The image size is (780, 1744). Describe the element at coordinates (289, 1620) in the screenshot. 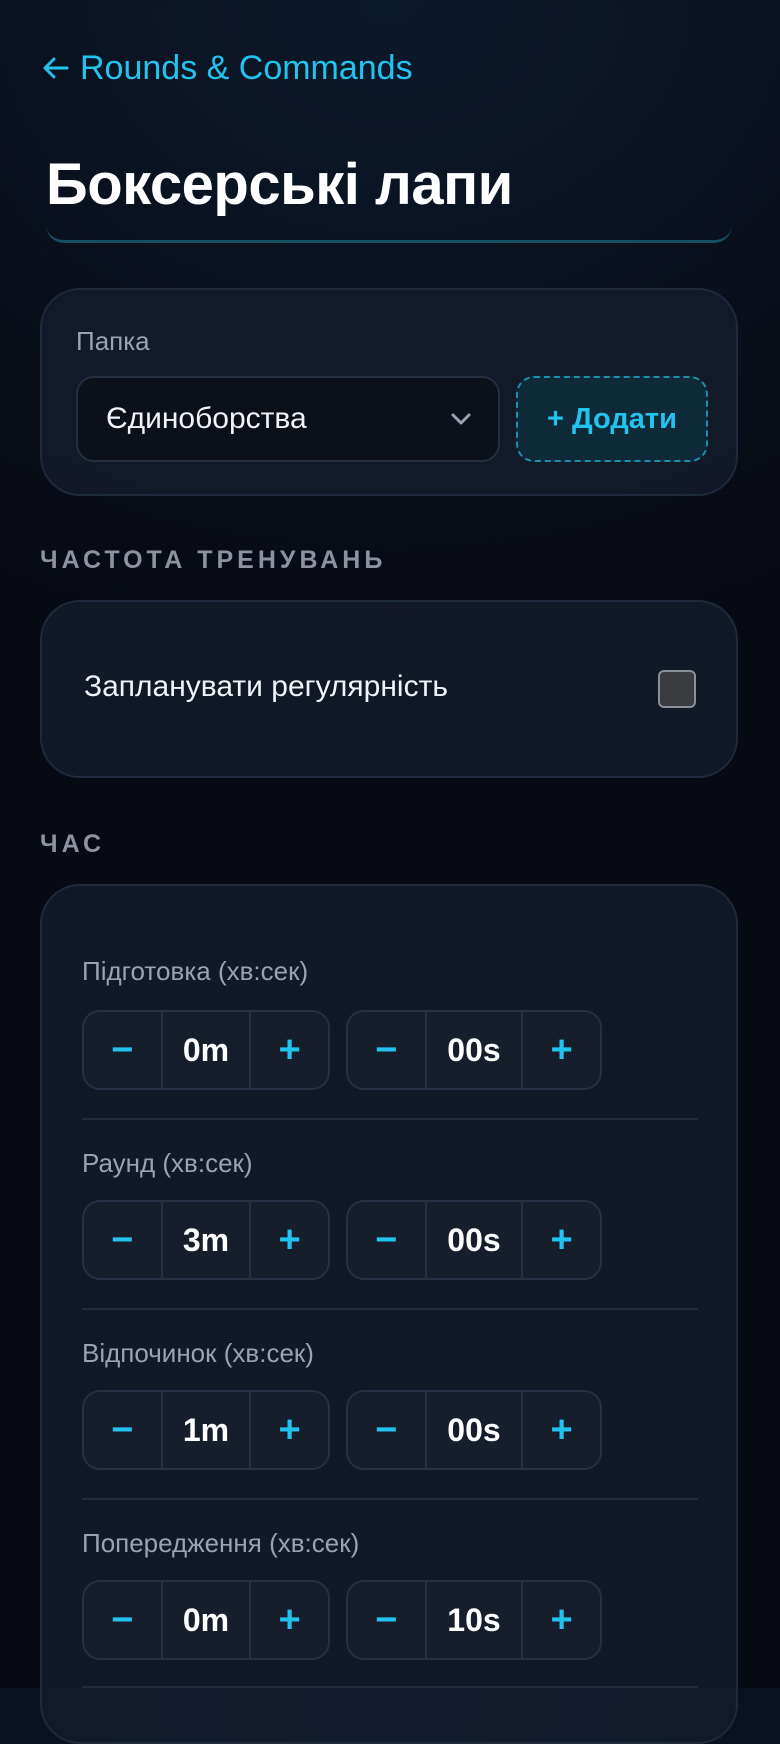

I see `warning-minutes-increment-button: +` at that location.